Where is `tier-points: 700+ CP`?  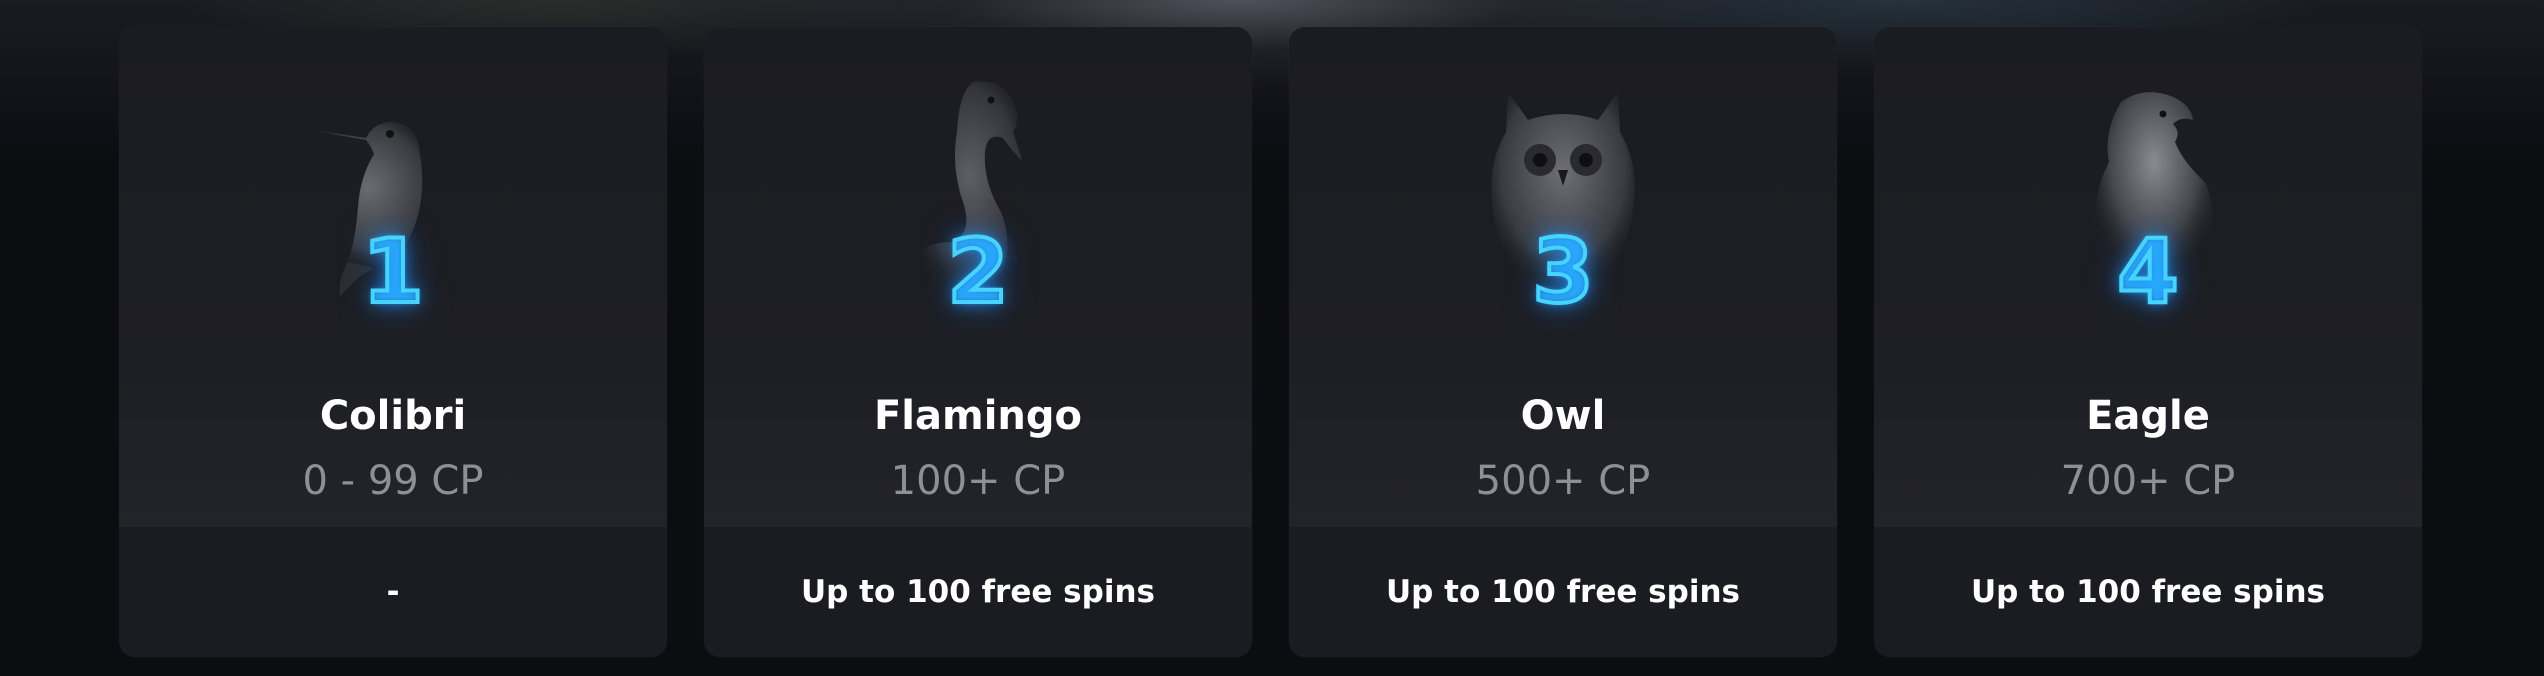
tier-points: 700+ CP is located at coordinates (2148, 481).